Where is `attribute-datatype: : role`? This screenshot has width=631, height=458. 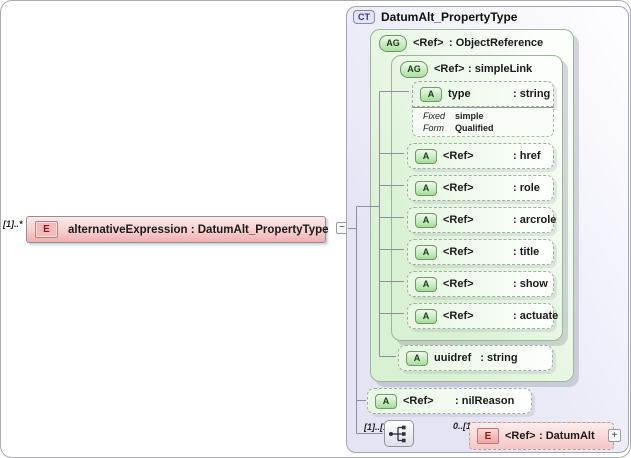 attribute-datatype: : role is located at coordinates (526, 188).